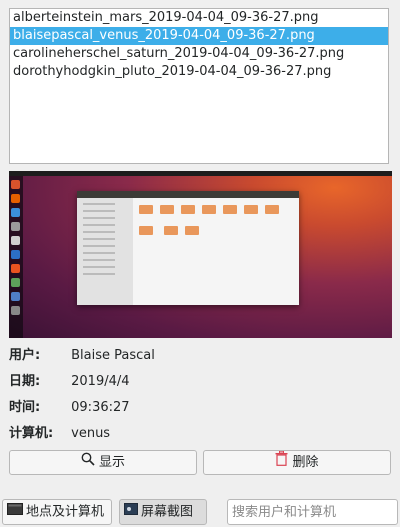 Image resolution: width=400 pixels, height=527 pixels. I want to click on computer-row: 计算机: venus, so click(59, 434).